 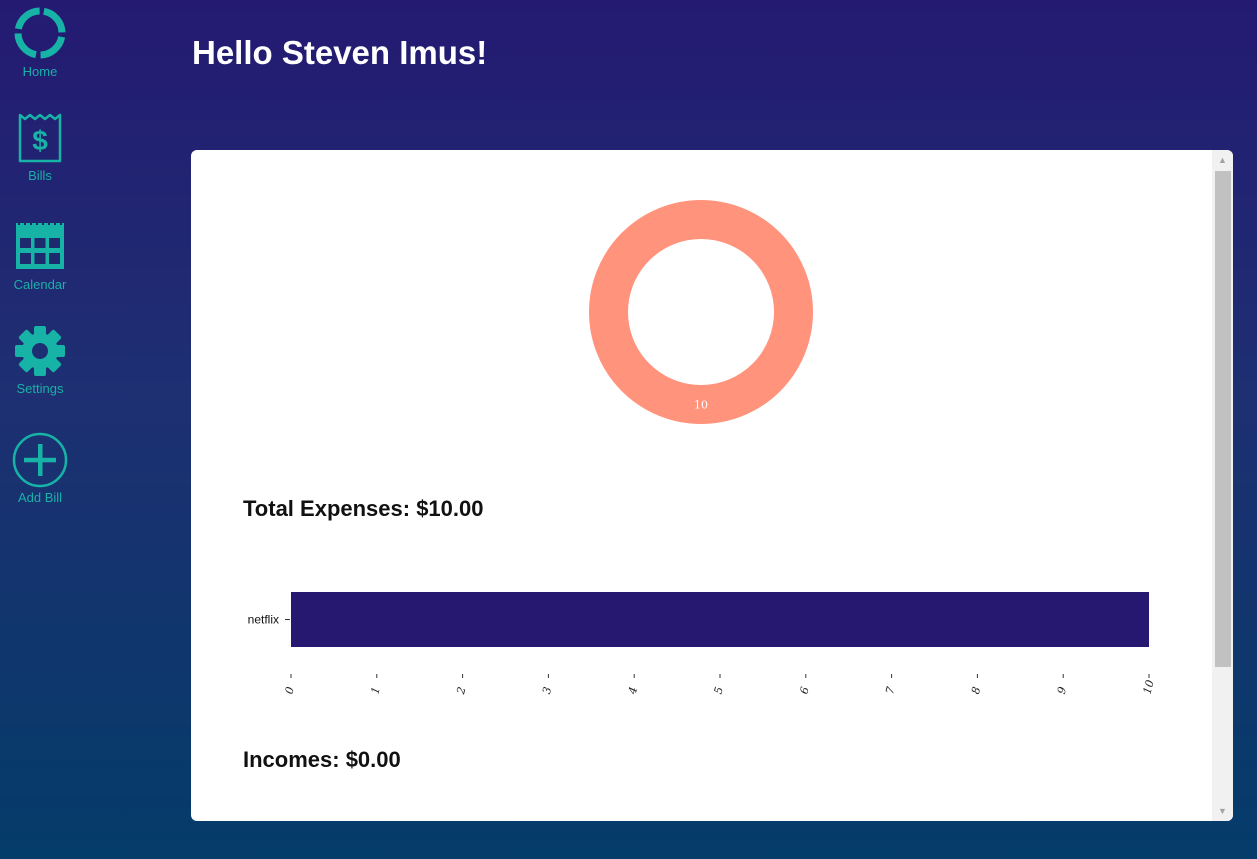 What do you see at coordinates (804, 690) in the screenshot?
I see `x-tick-label: 6` at bounding box center [804, 690].